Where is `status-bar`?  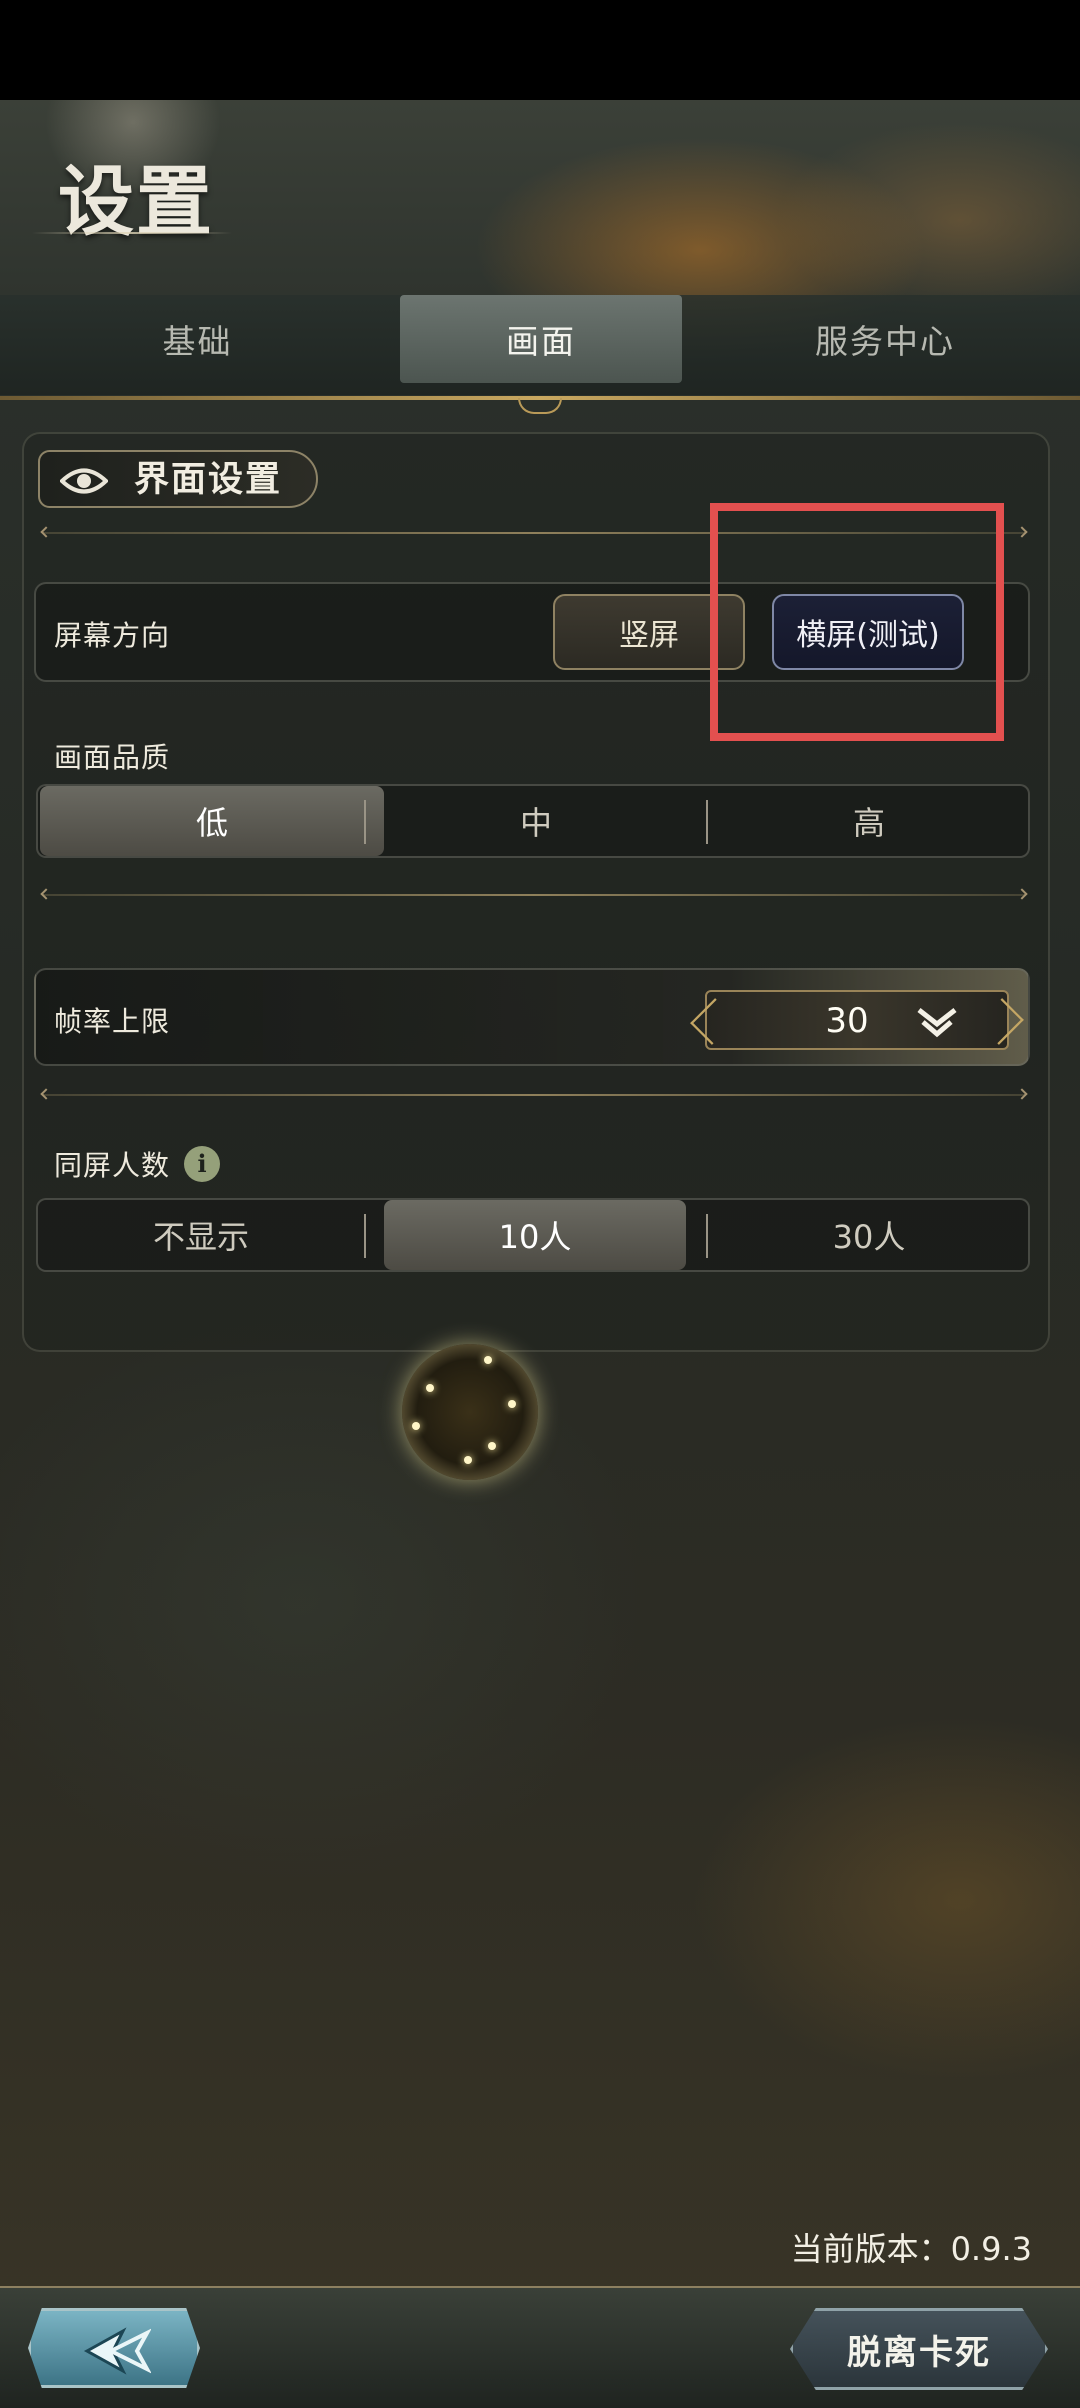 status-bar is located at coordinates (540, 50).